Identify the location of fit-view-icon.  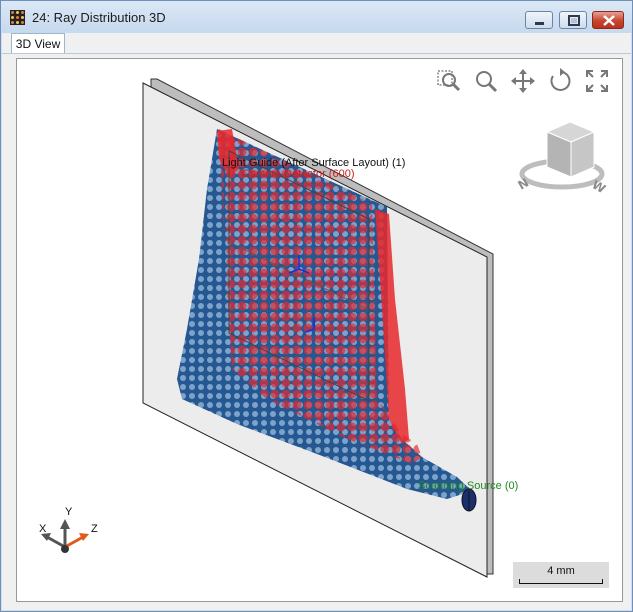
(597, 81).